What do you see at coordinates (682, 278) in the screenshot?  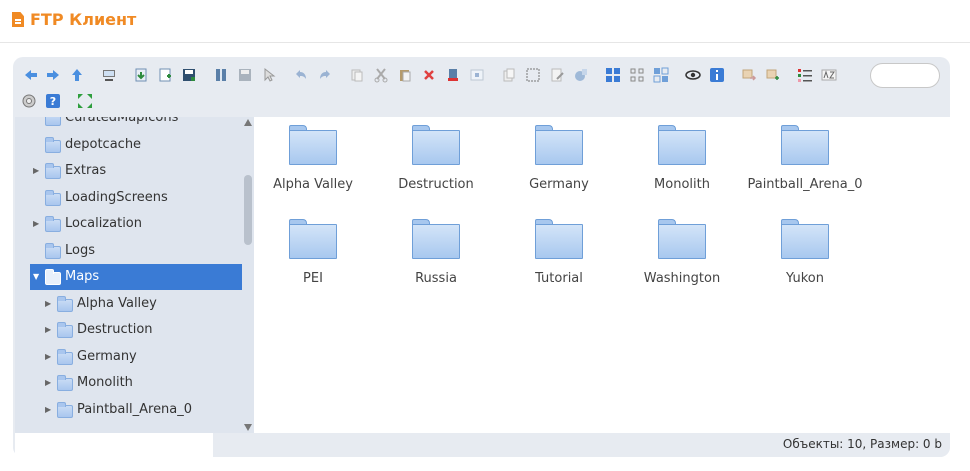 I see `folder-name: Washington` at bounding box center [682, 278].